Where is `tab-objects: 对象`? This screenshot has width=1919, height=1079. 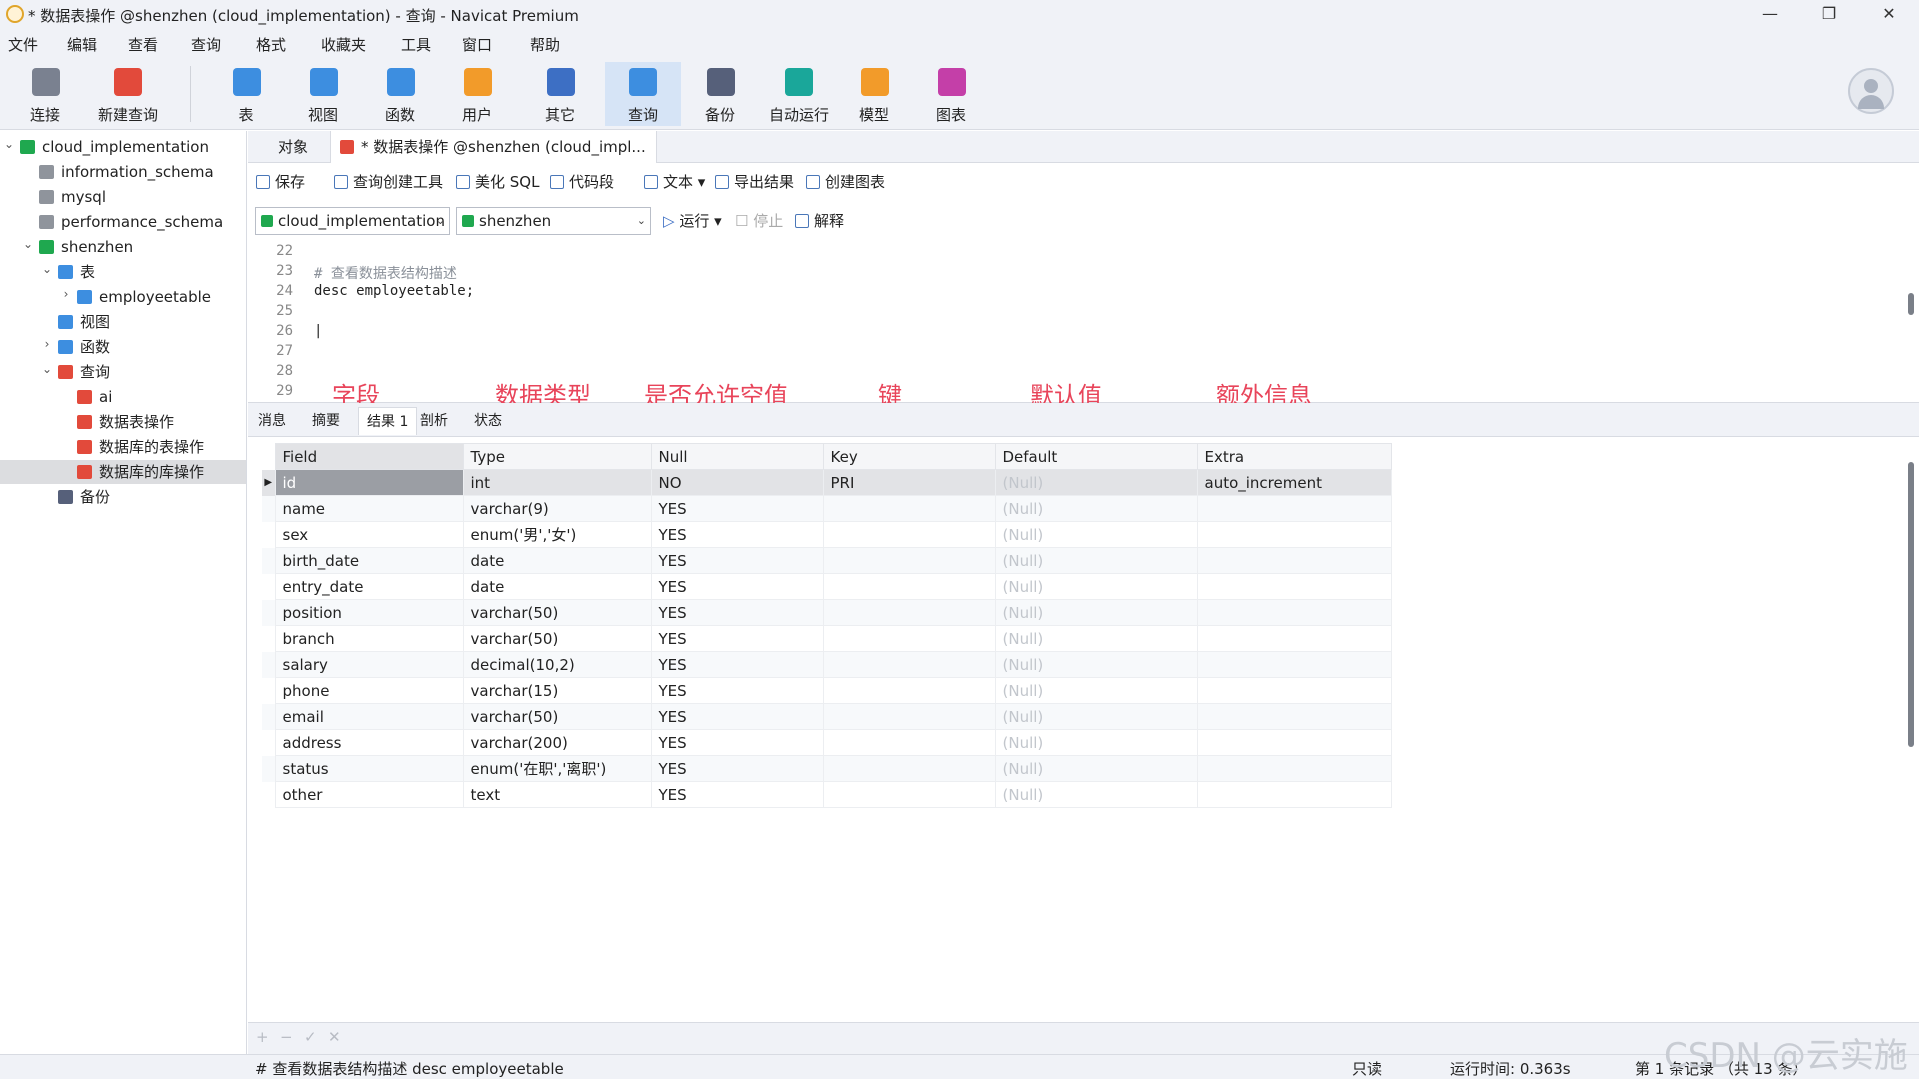 tab-objects: 对象 is located at coordinates (293, 147).